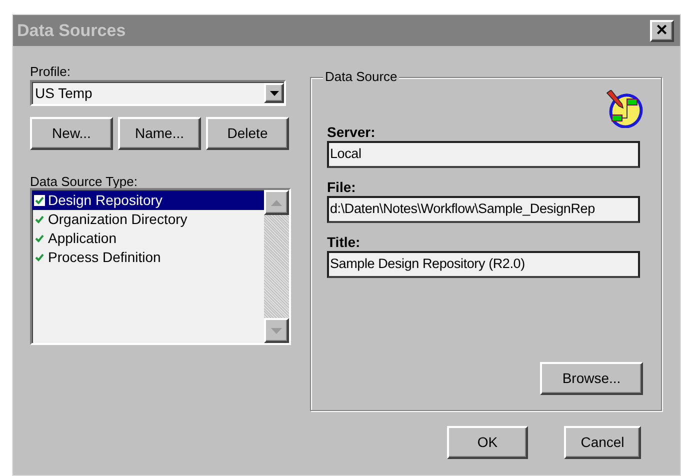 The height and width of the screenshot is (476, 681). What do you see at coordinates (148, 257) in the screenshot?
I see `list-item: Process Definition` at bounding box center [148, 257].